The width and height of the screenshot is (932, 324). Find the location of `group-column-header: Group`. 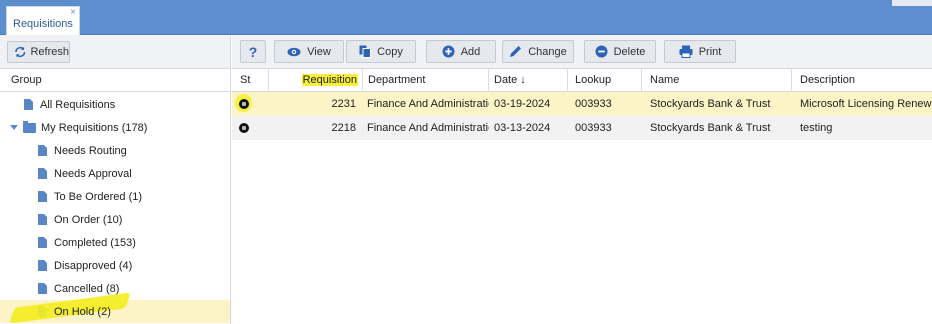

group-column-header: Group is located at coordinates (115, 80).